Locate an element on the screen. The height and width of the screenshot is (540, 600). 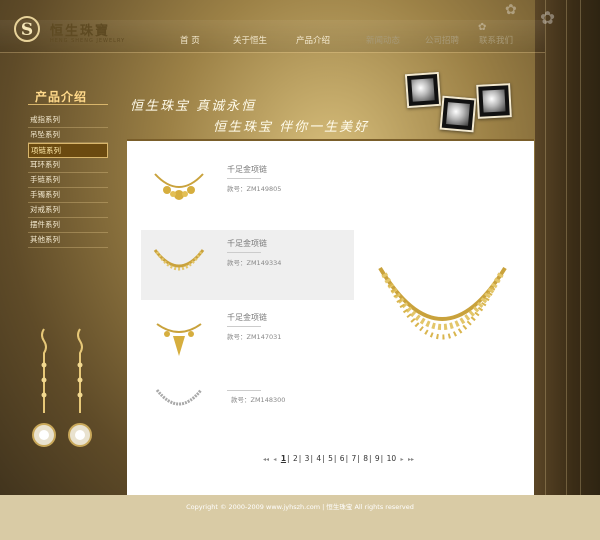
nav-products: 产品介绍 is located at coordinates (313, 40).